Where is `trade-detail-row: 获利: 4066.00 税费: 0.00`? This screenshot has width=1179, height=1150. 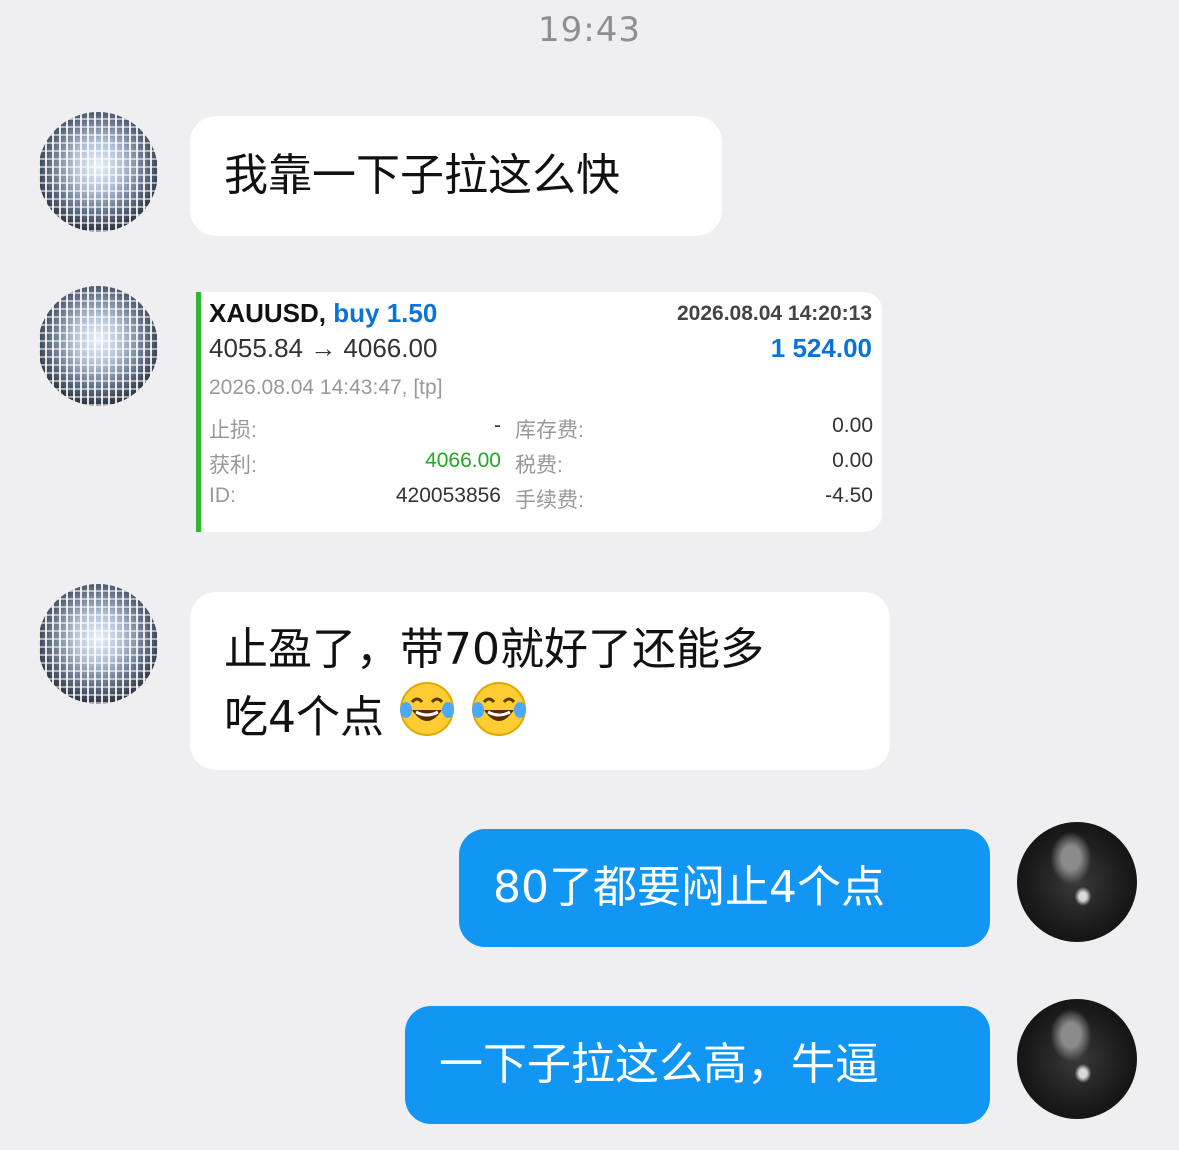 trade-detail-row: 获利: 4066.00 税费: 0.00 is located at coordinates (541, 466).